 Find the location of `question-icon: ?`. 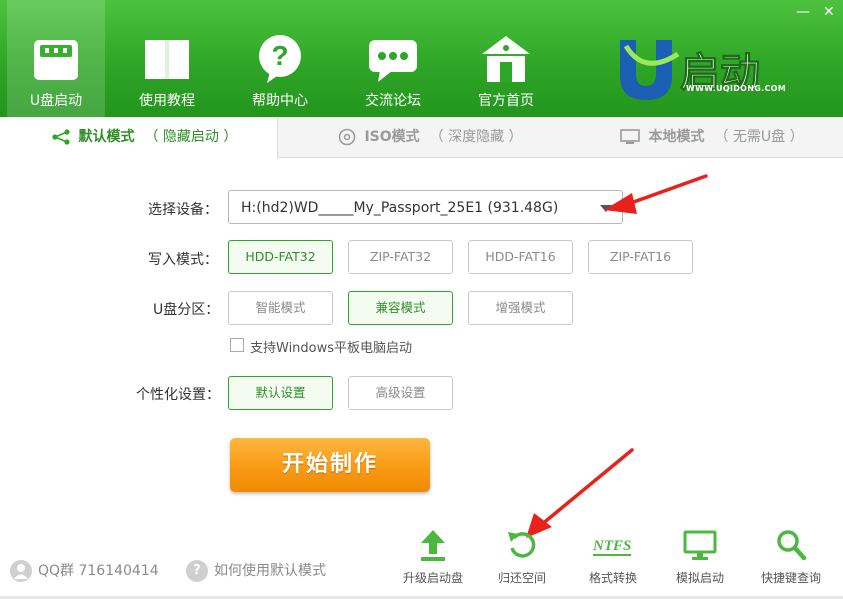

question-icon: ? is located at coordinates (197, 571).